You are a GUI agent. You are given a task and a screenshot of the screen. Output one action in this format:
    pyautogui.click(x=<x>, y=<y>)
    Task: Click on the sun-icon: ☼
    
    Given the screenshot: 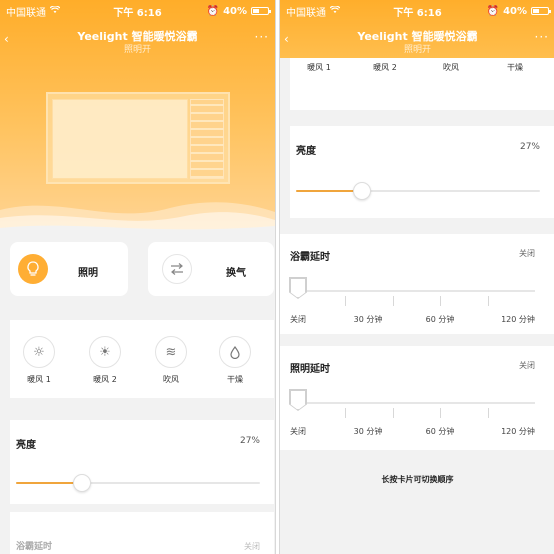 What is the action you would take?
    pyautogui.click(x=39, y=352)
    